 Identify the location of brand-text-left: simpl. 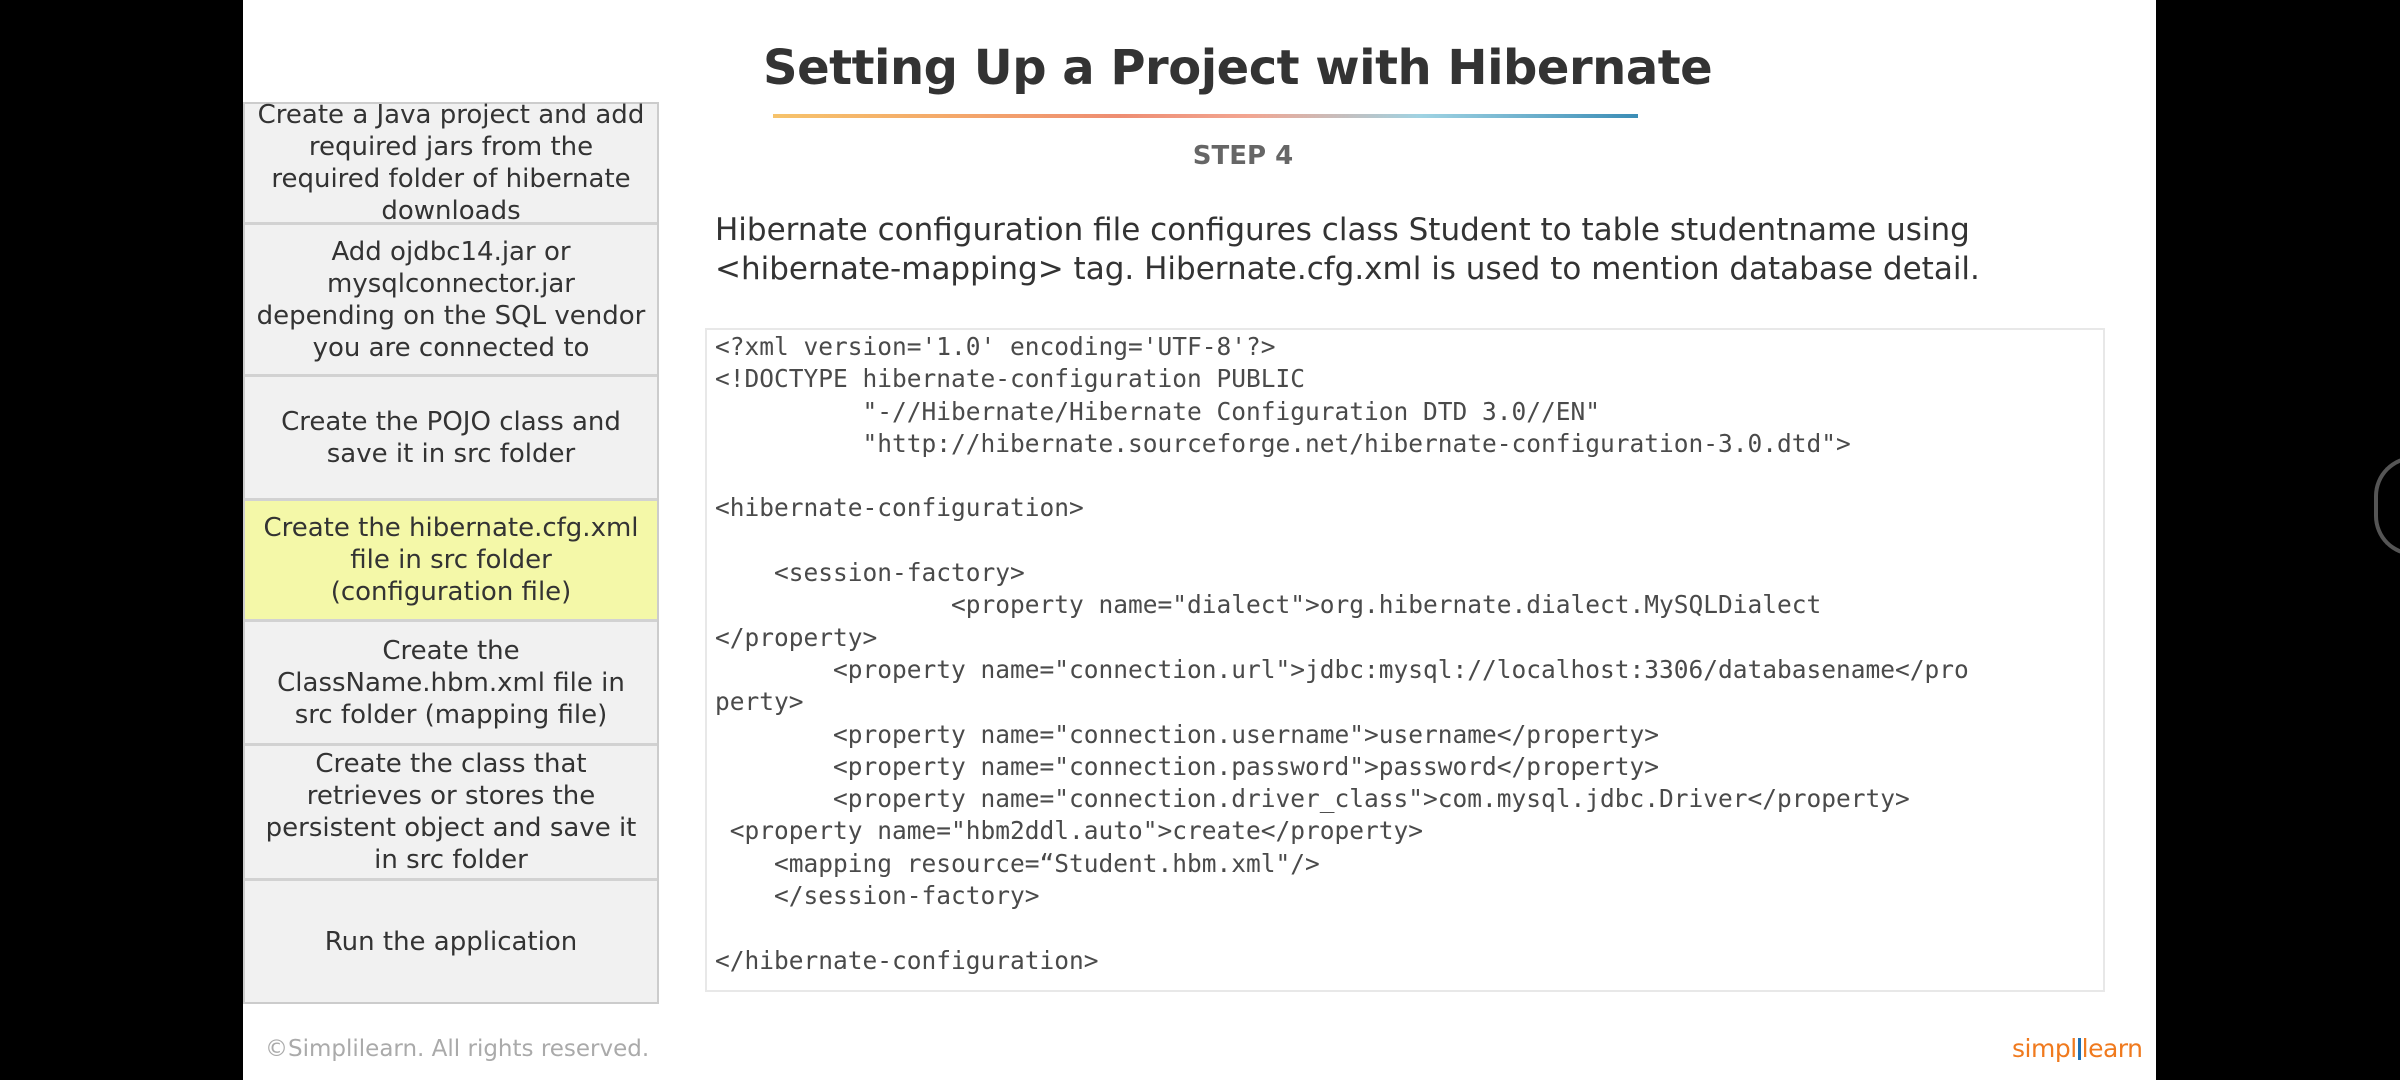
(2044, 1048).